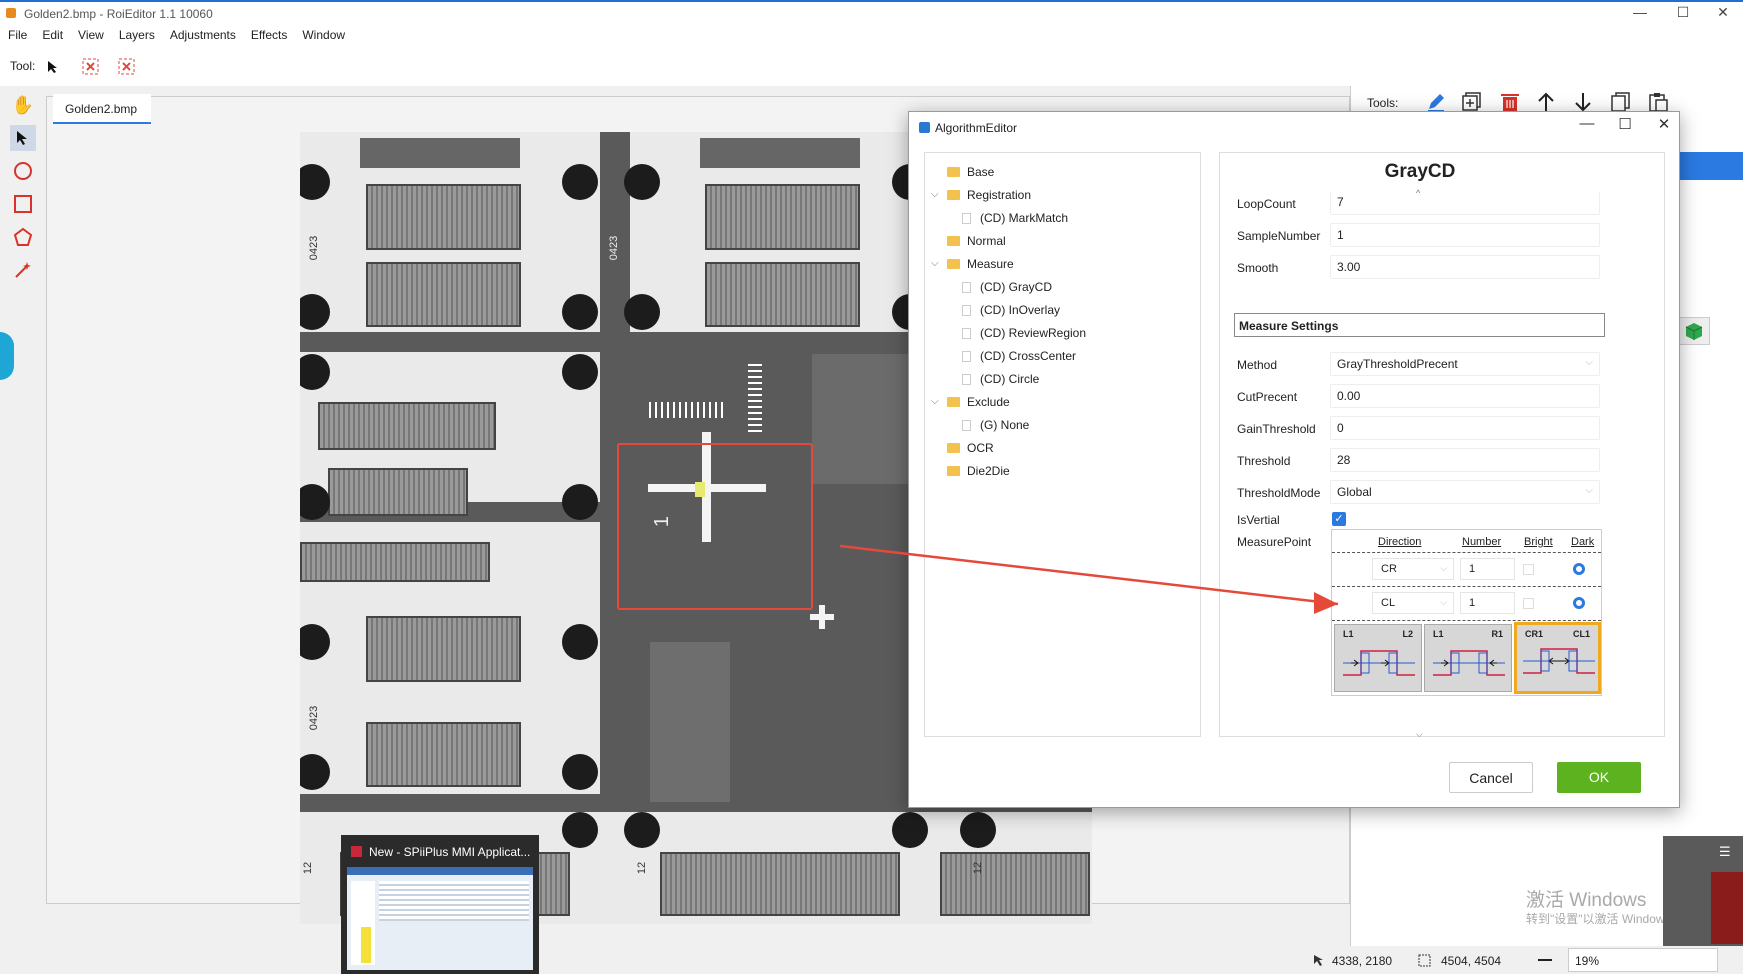 The width and height of the screenshot is (1743, 974). What do you see at coordinates (1465, 460) in the screenshot?
I see `threshold-input: 28` at bounding box center [1465, 460].